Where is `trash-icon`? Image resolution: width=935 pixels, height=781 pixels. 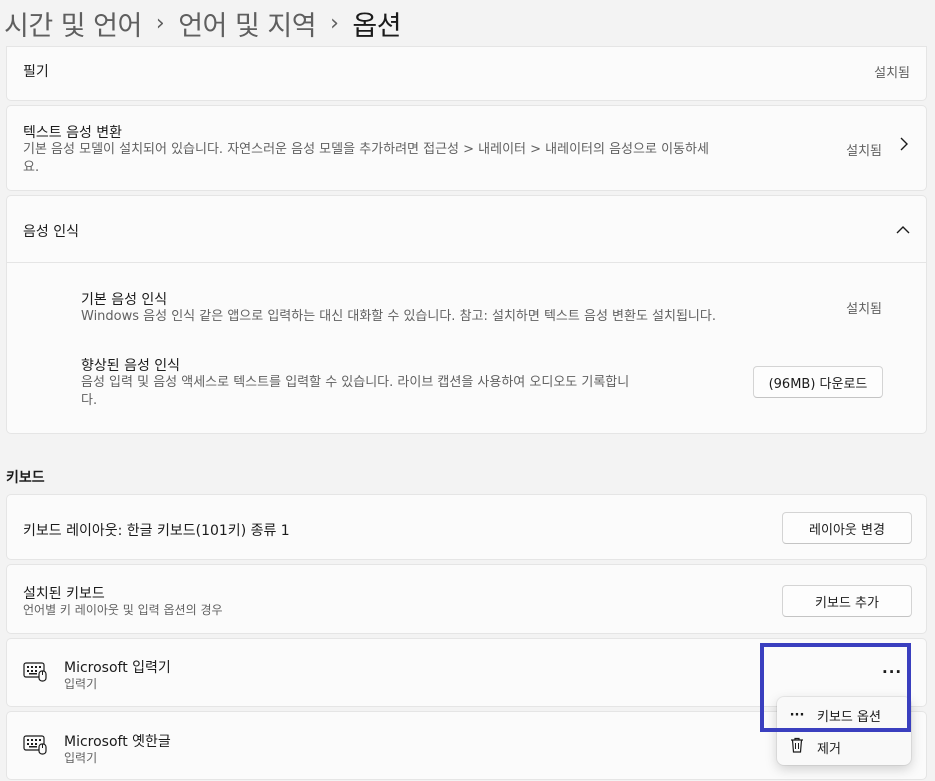 trash-icon is located at coordinates (797, 747).